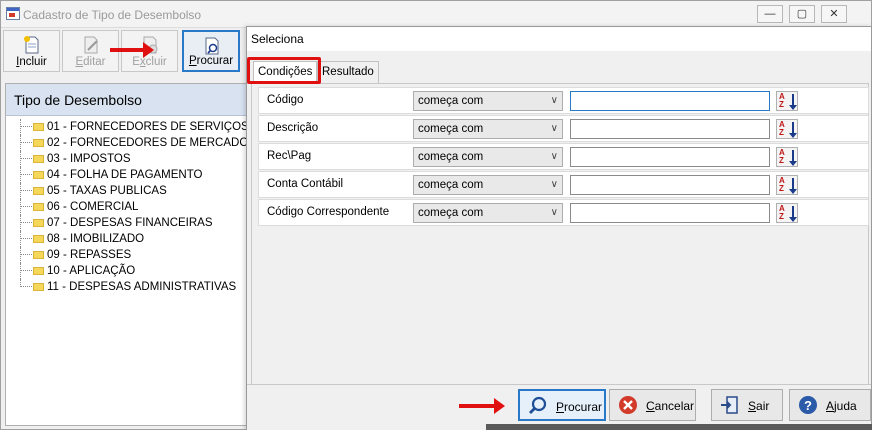 The width and height of the screenshot is (872, 430). I want to click on tree-item: 02 - FORNECEDORES DE MERCADORIAS, so click(126, 143).